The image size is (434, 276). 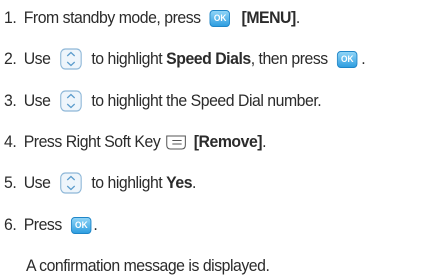 What do you see at coordinates (92, 141) in the screenshot?
I see `step-text: Press Right Soft Key` at bounding box center [92, 141].